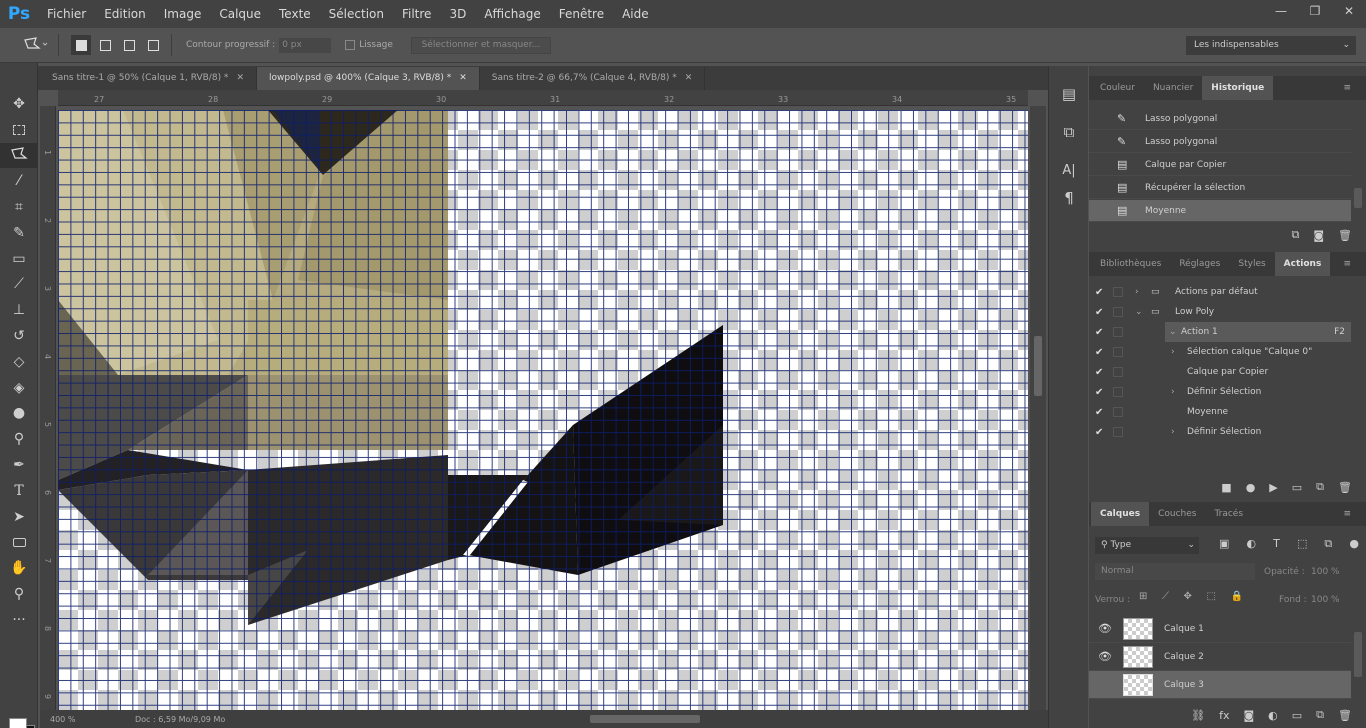  I want to click on pen-tool: ✒, so click(19, 465).